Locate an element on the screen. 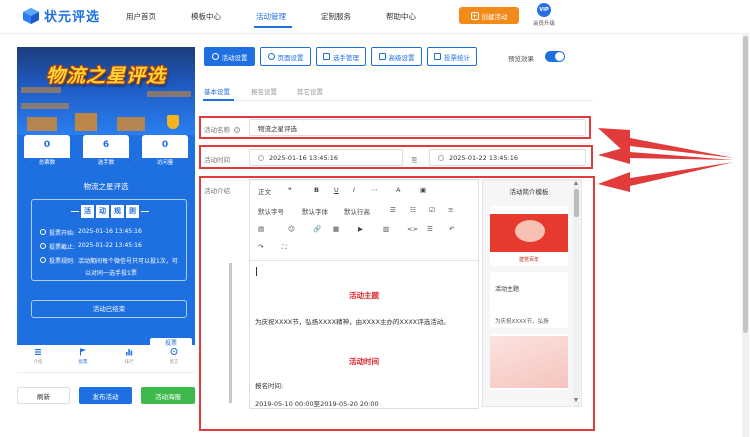 This screenshot has height=437, width=750. preview-toggle is located at coordinates (555, 56).